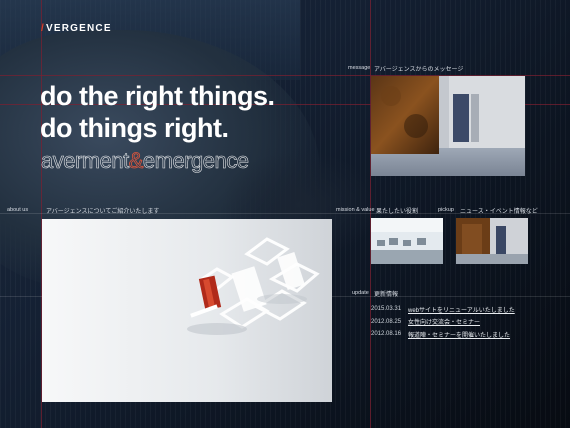 The width and height of the screenshot is (570, 428). What do you see at coordinates (18, 210) in the screenshot?
I see `about-label: about us` at bounding box center [18, 210].